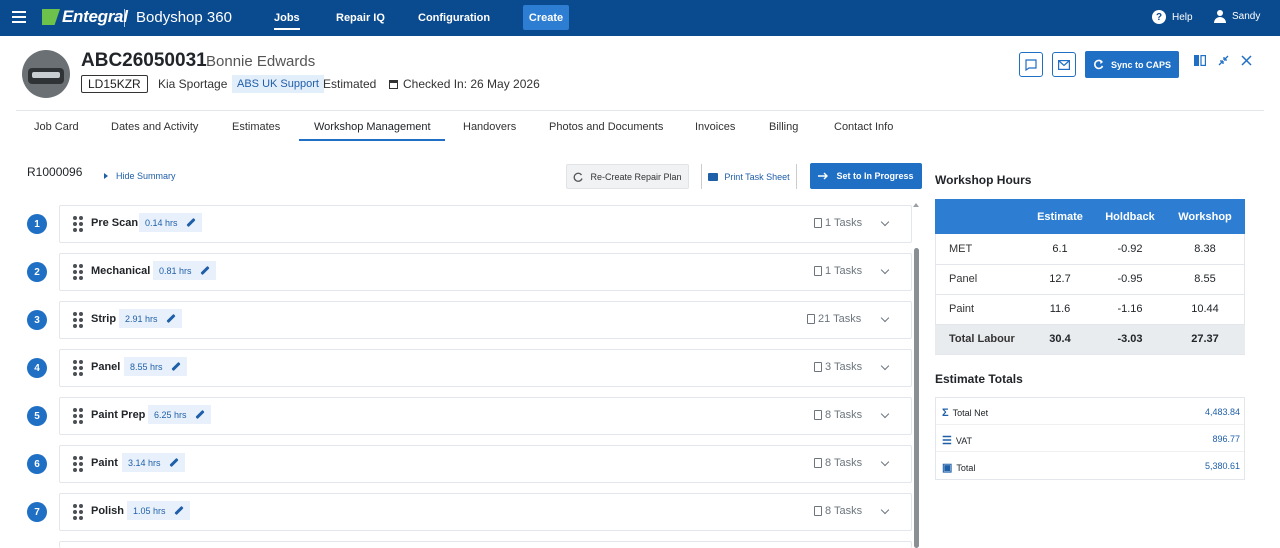 The height and width of the screenshot is (548, 1280). Describe the element at coordinates (823, 176) in the screenshot. I see `arrow-right-icon` at that location.